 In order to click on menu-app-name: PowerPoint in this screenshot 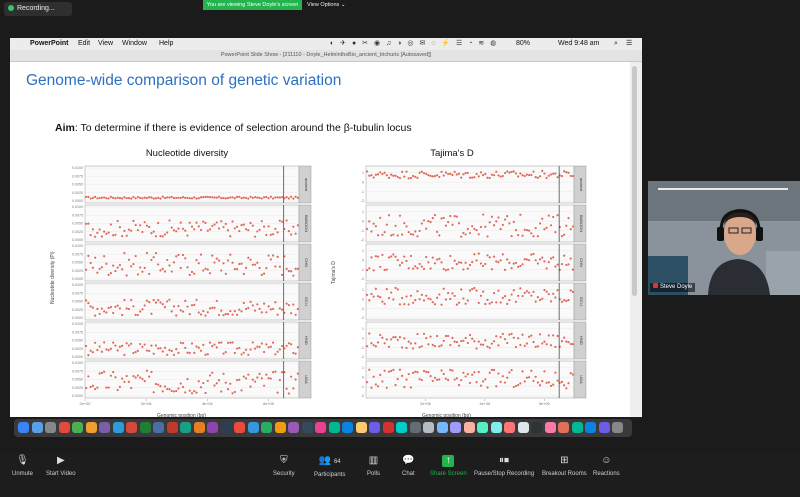, I will do `click(49, 44)`.